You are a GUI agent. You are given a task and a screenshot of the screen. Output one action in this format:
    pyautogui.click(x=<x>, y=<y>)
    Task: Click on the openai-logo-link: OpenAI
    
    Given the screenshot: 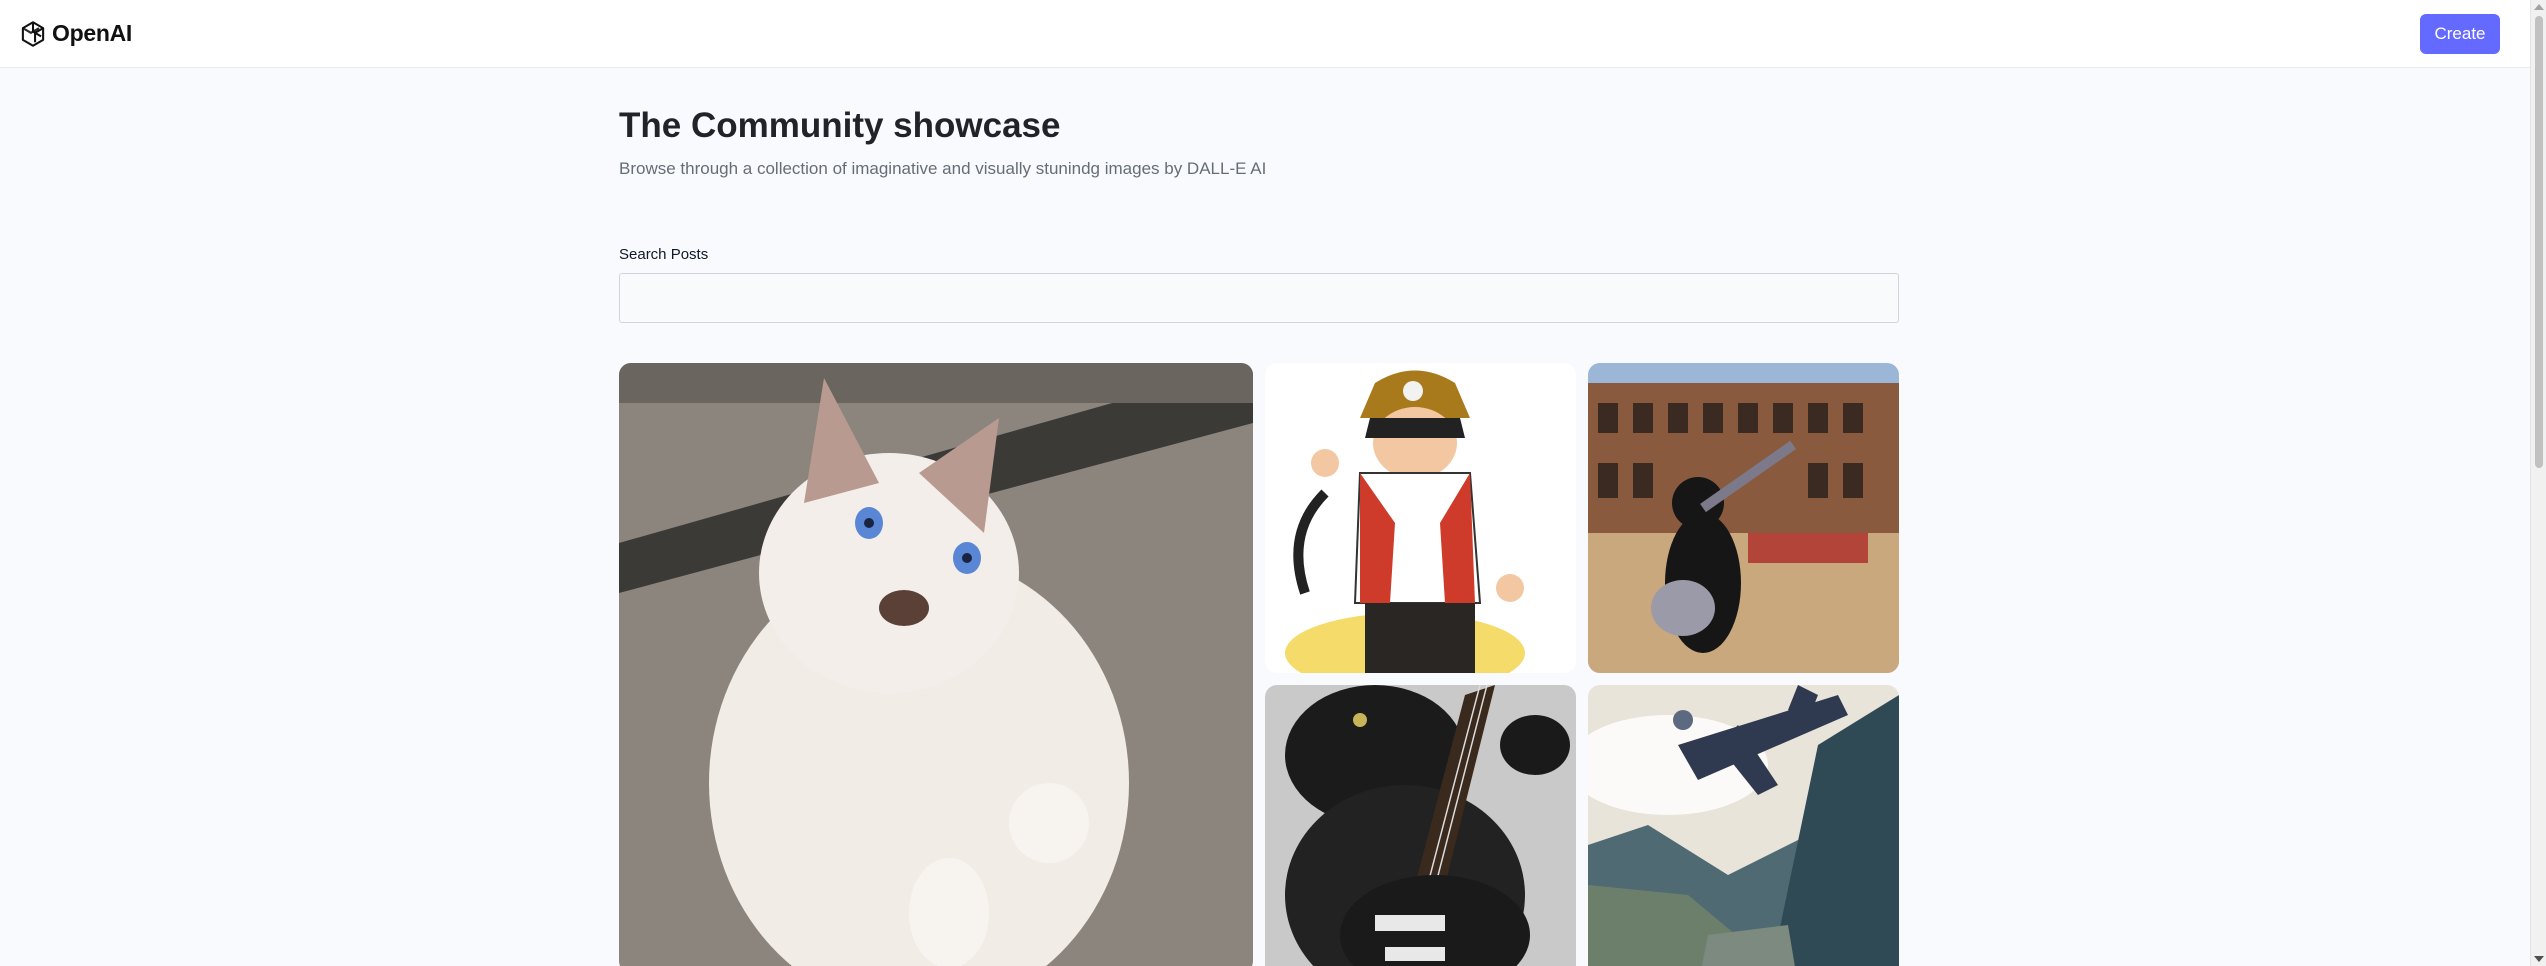 What is the action you would take?
    pyautogui.click(x=75, y=34)
    